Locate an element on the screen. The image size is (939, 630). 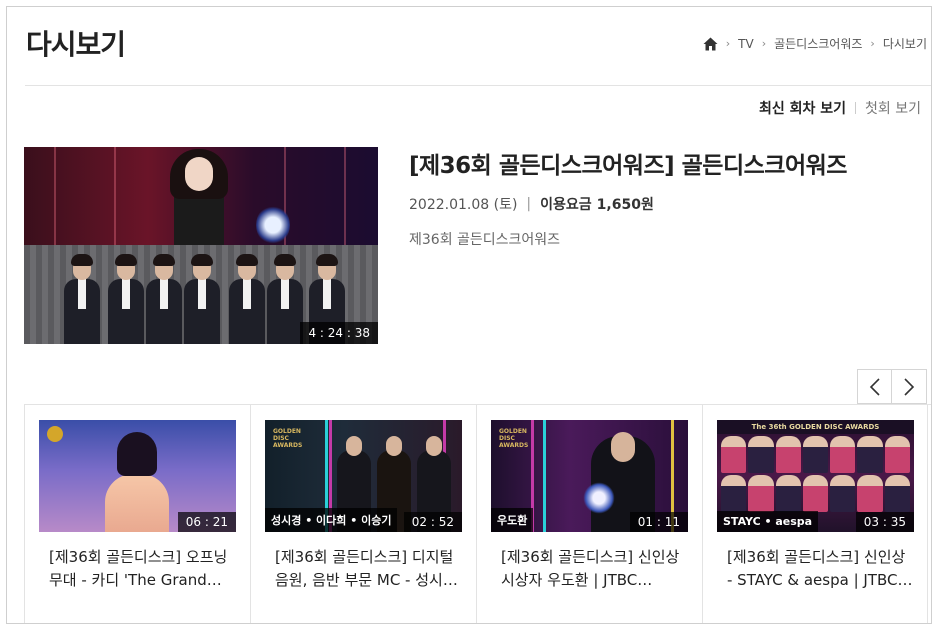
featured-fee-label: 이용요금 is located at coordinates (566, 205).